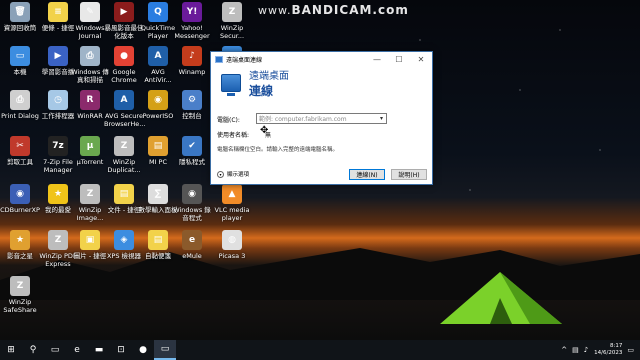  I want to click on watermark-prefix: www., so click(275, 10).